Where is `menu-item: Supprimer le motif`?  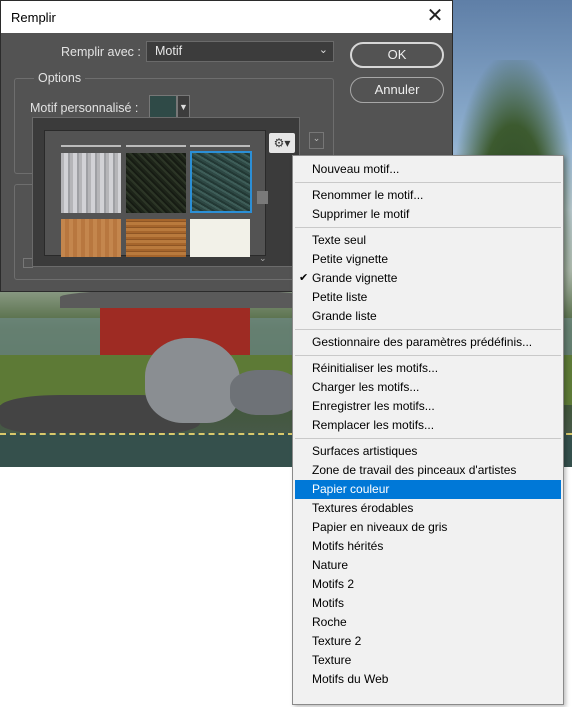 menu-item: Supprimer le motif is located at coordinates (428, 214).